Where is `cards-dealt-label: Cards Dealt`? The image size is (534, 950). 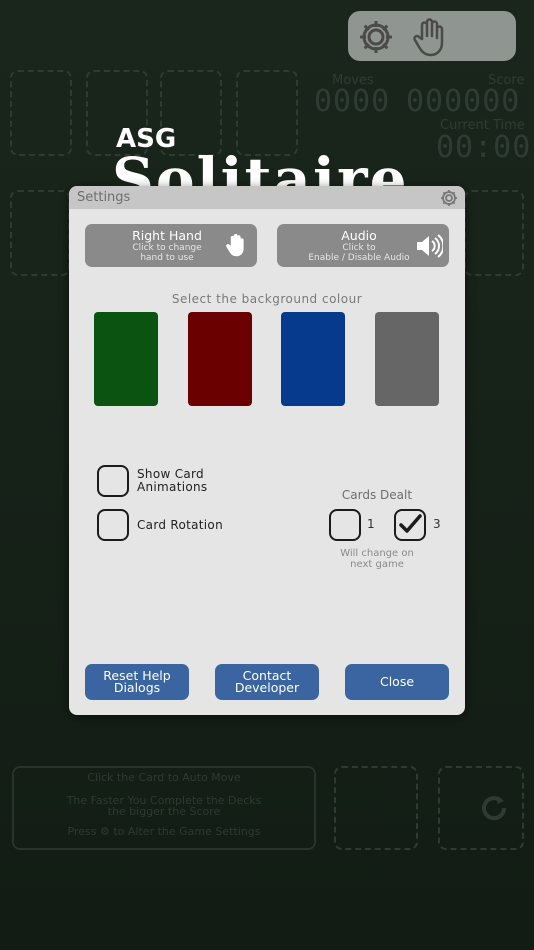 cards-dealt-label: Cards Dealt is located at coordinates (377, 495).